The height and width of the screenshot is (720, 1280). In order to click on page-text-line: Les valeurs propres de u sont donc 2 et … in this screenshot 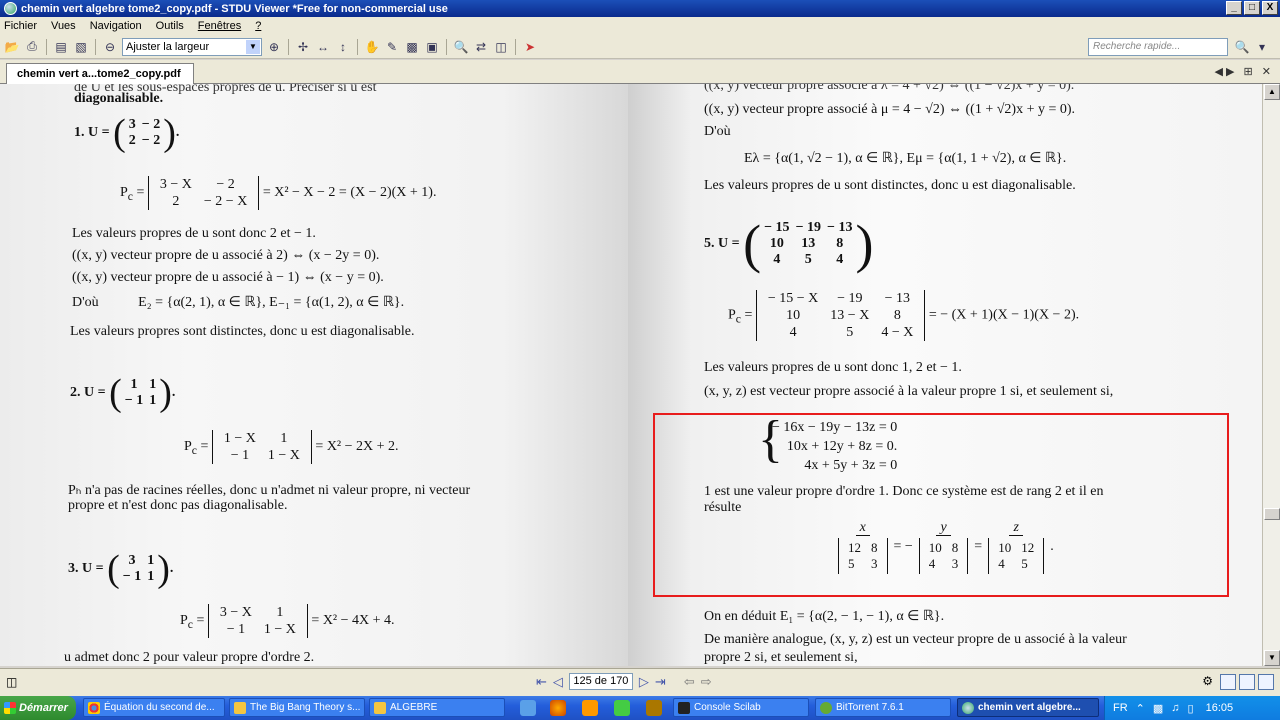, I will do `click(194, 233)`.